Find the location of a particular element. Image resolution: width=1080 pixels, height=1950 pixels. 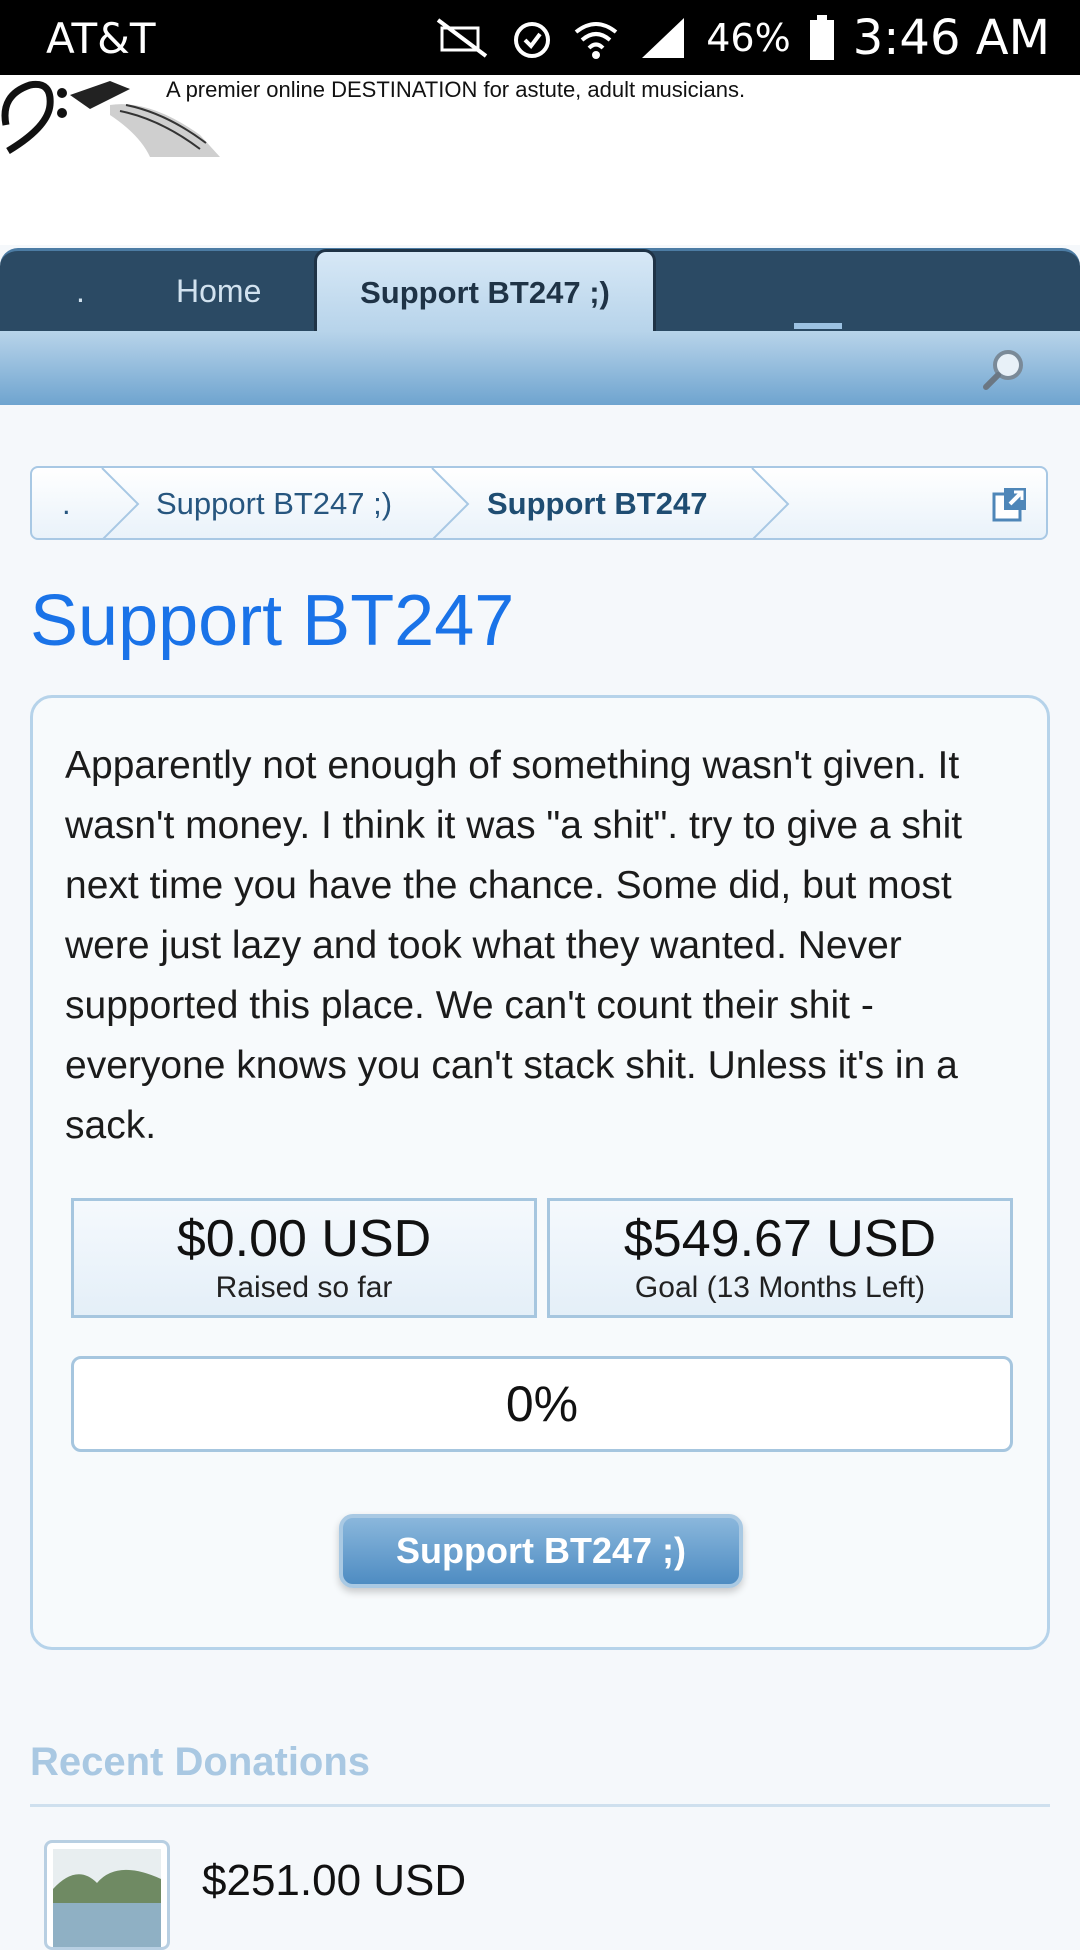

signal-icon is located at coordinates (663, 38).